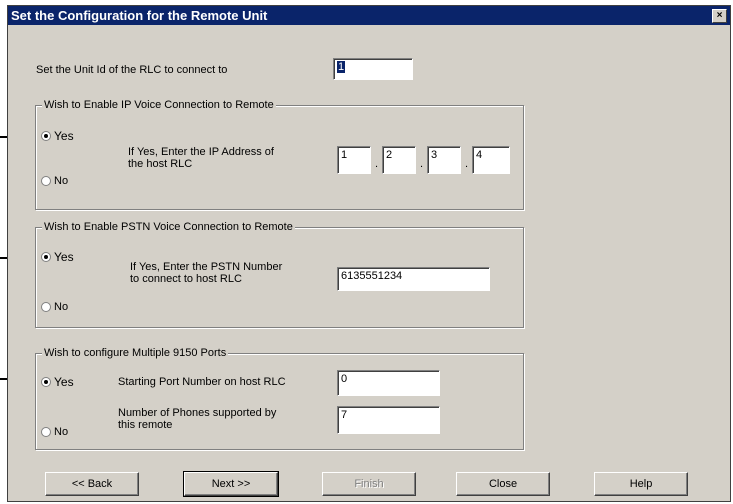 Image resolution: width=733 pixels, height=504 pixels. I want to click on ip-octet-2-input: 2, so click(399, 160).